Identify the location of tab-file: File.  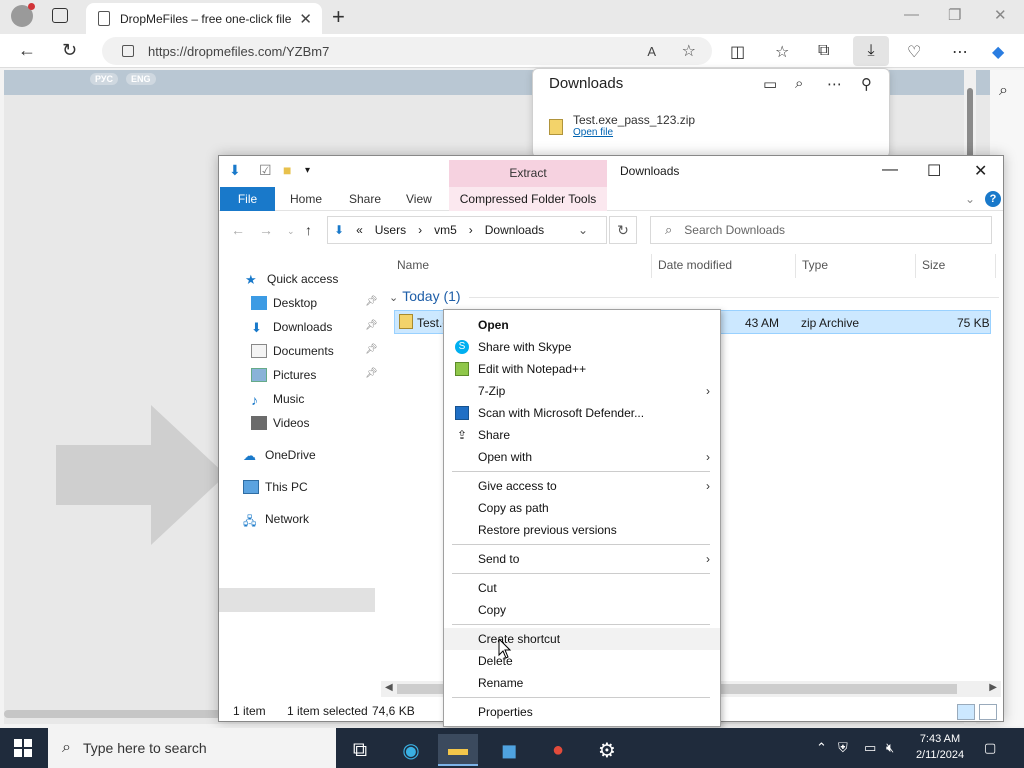
(247, 199).